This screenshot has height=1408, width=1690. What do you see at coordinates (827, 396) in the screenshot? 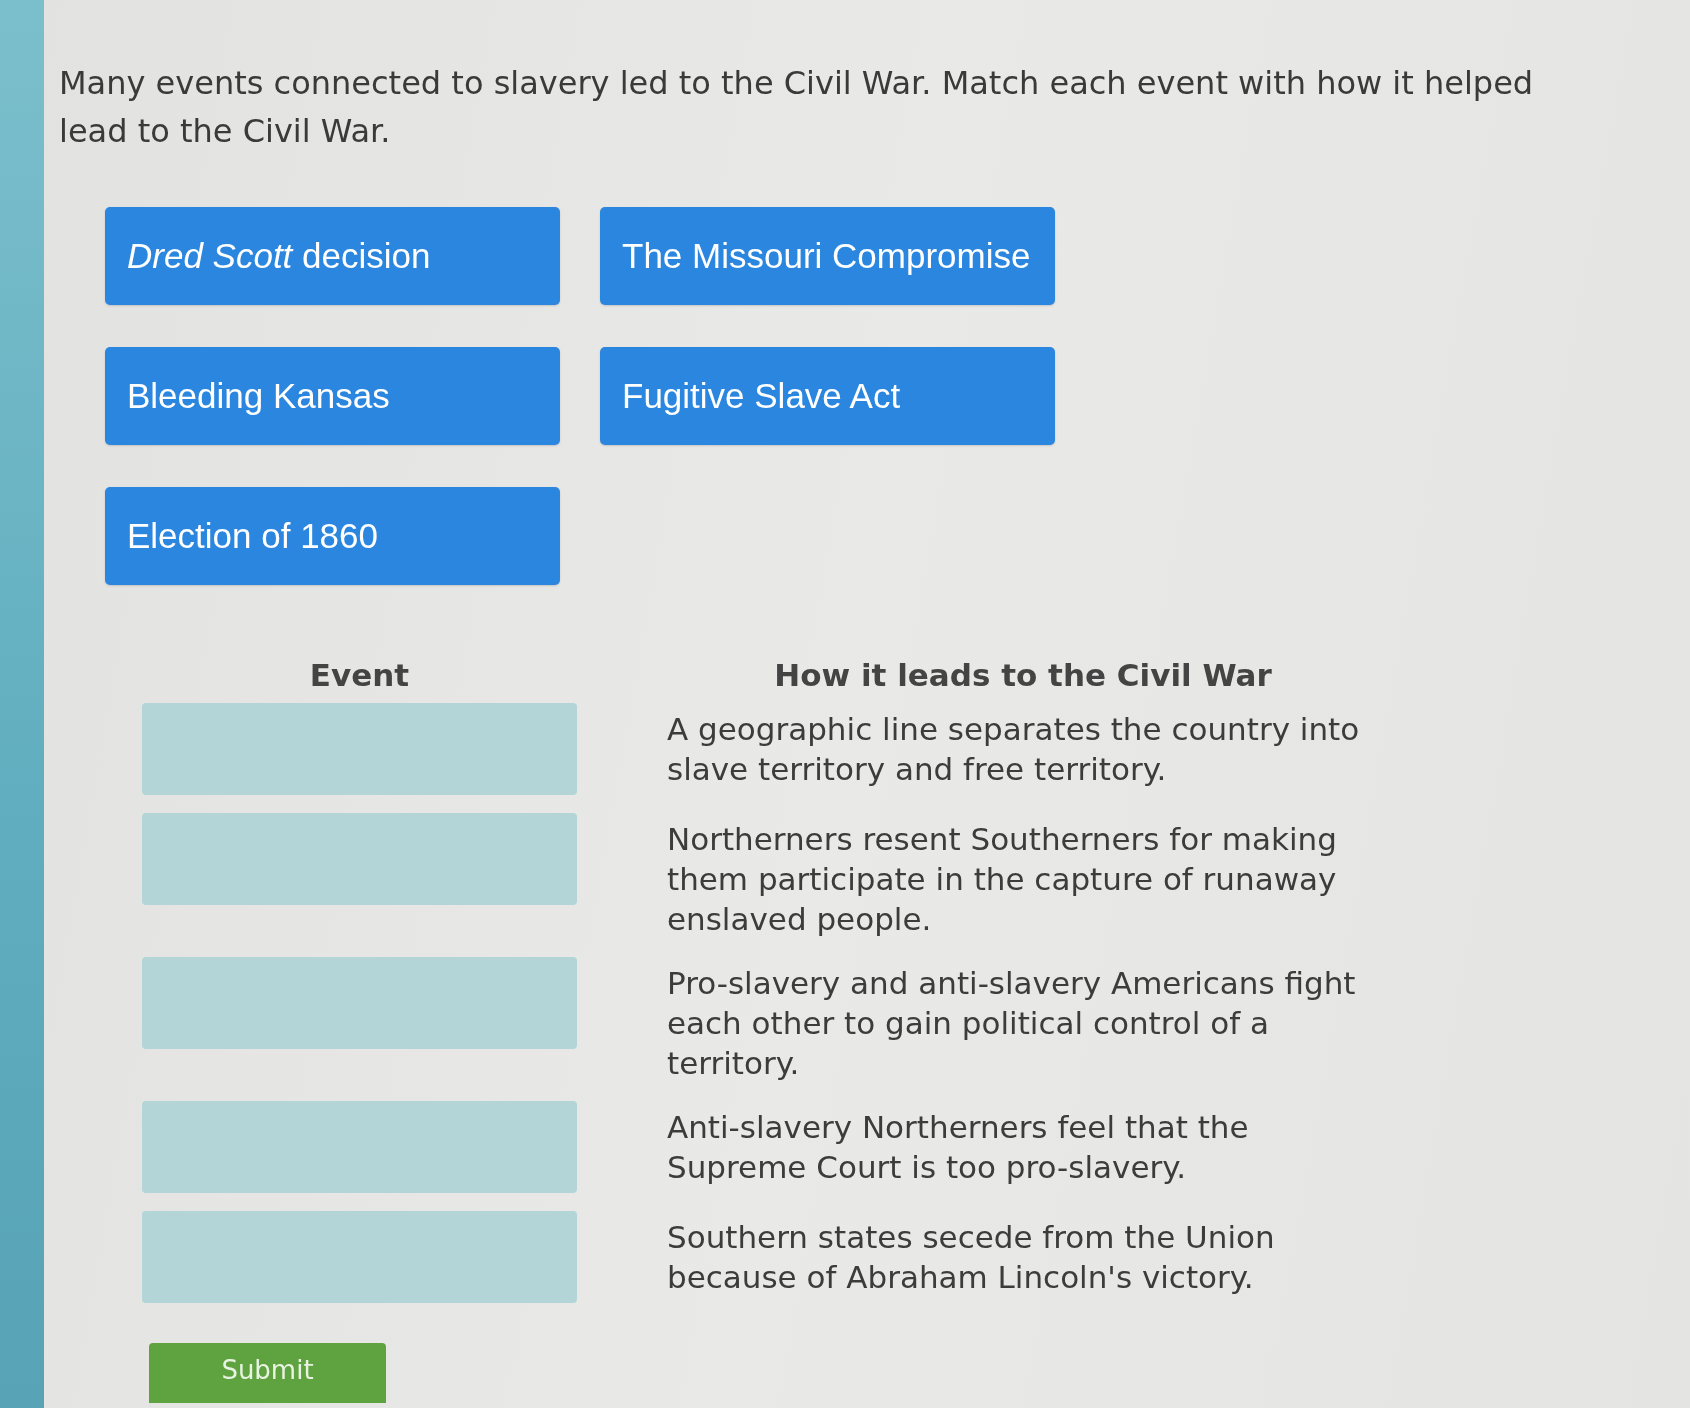
I see `event-tile: Fugitive Slave Act` at bounding box center [827, 396].